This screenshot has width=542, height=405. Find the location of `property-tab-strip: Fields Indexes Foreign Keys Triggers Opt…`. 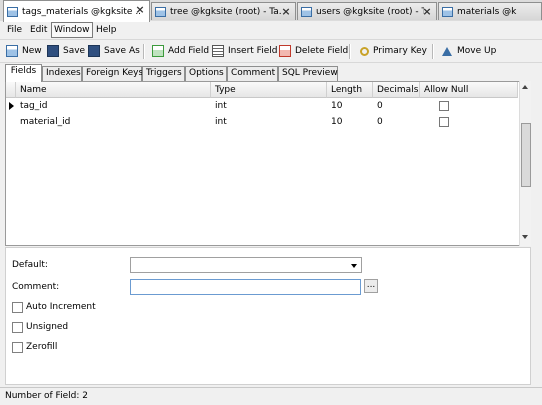

property-tab-strip: Fields Indexes Foreign Keys Triggers Opt… is located at coordinates (271, 73).